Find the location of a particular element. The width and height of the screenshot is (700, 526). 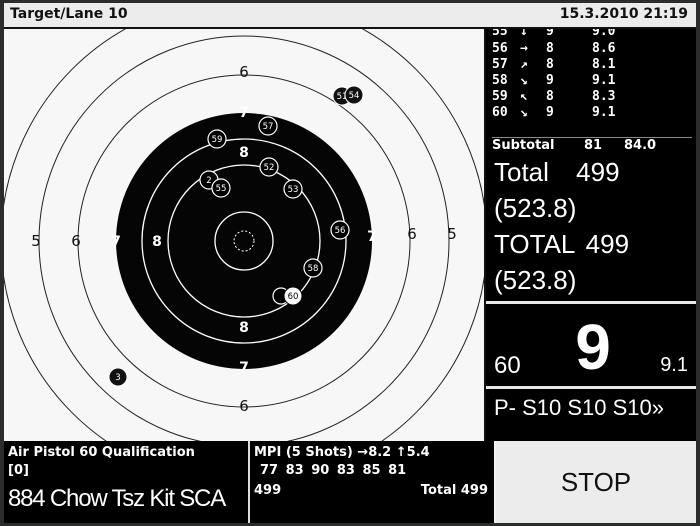

shot-row: 56 → 8 8.6 is located at coordinates (592, 49).